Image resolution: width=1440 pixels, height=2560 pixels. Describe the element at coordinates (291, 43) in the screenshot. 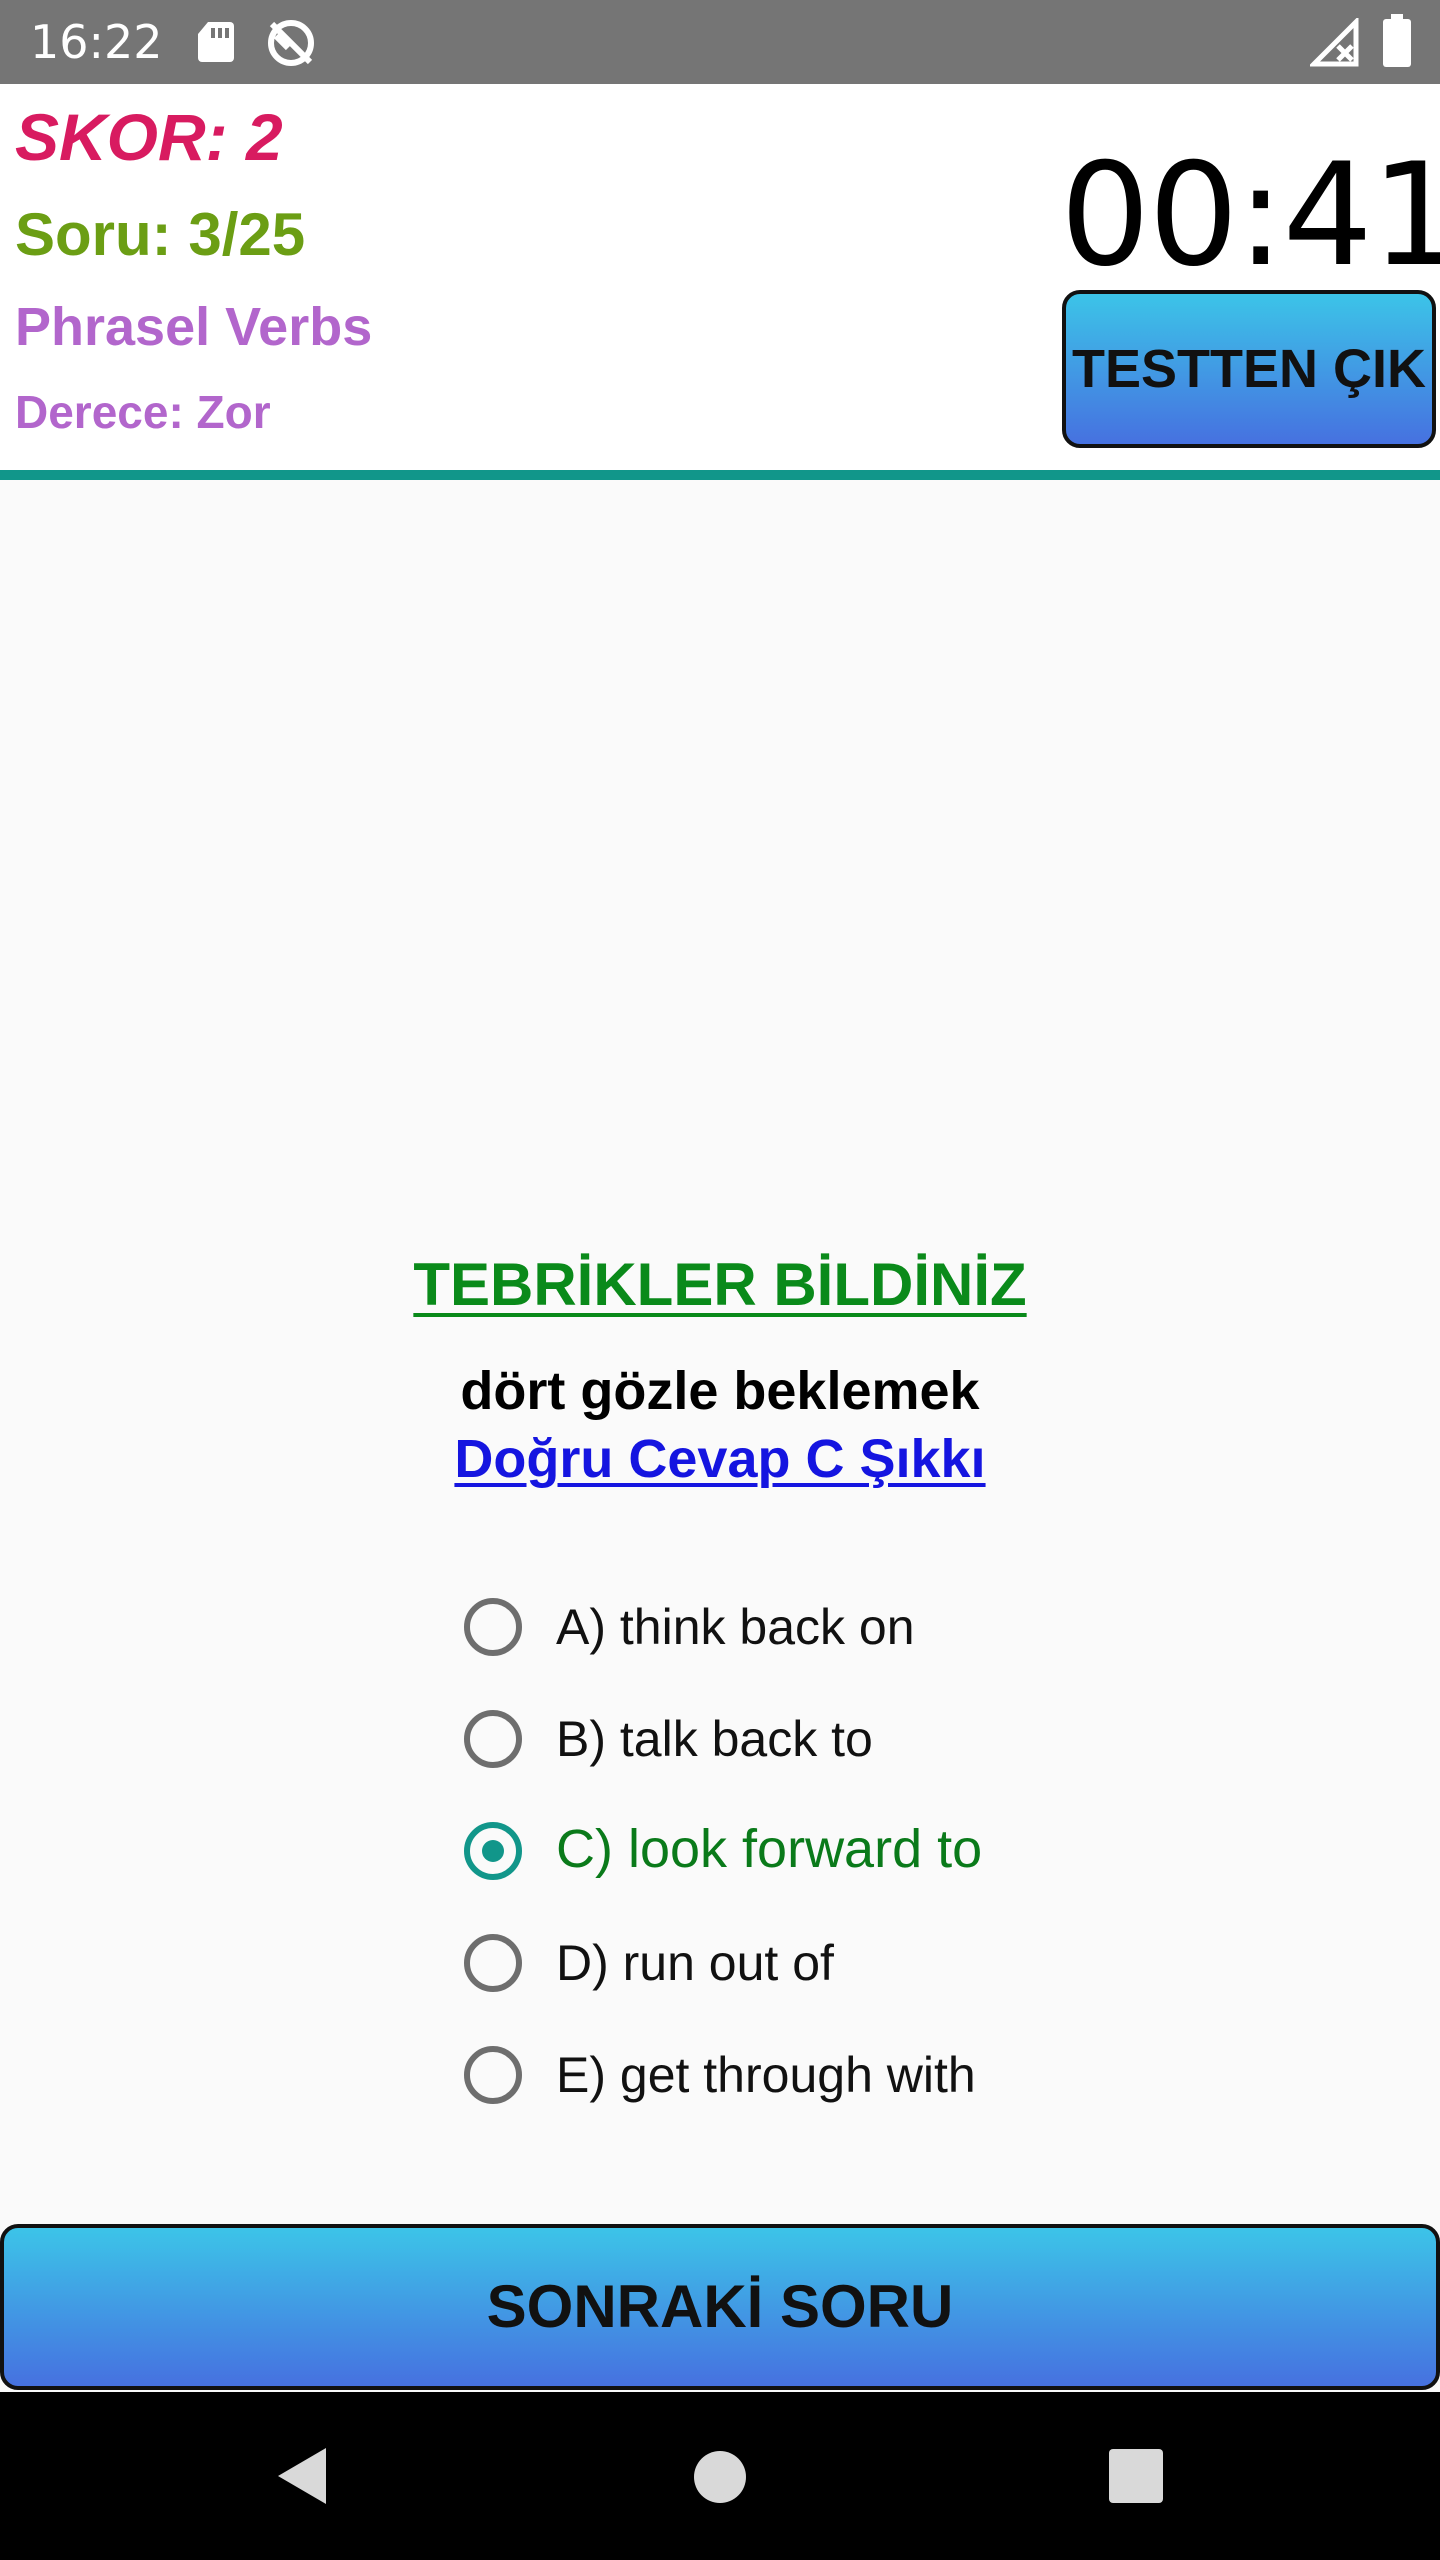

I see `sync-off-icon` at that location.